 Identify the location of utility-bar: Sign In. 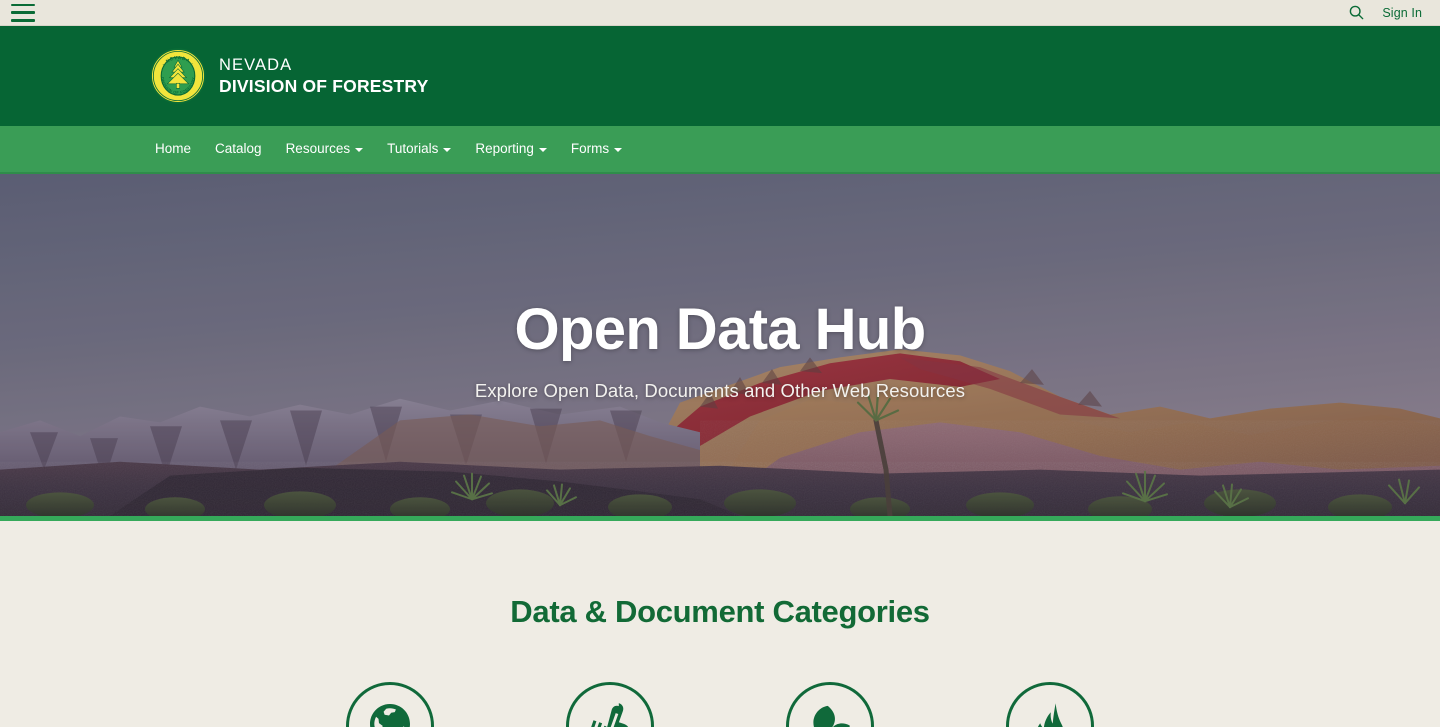
(720, 13).